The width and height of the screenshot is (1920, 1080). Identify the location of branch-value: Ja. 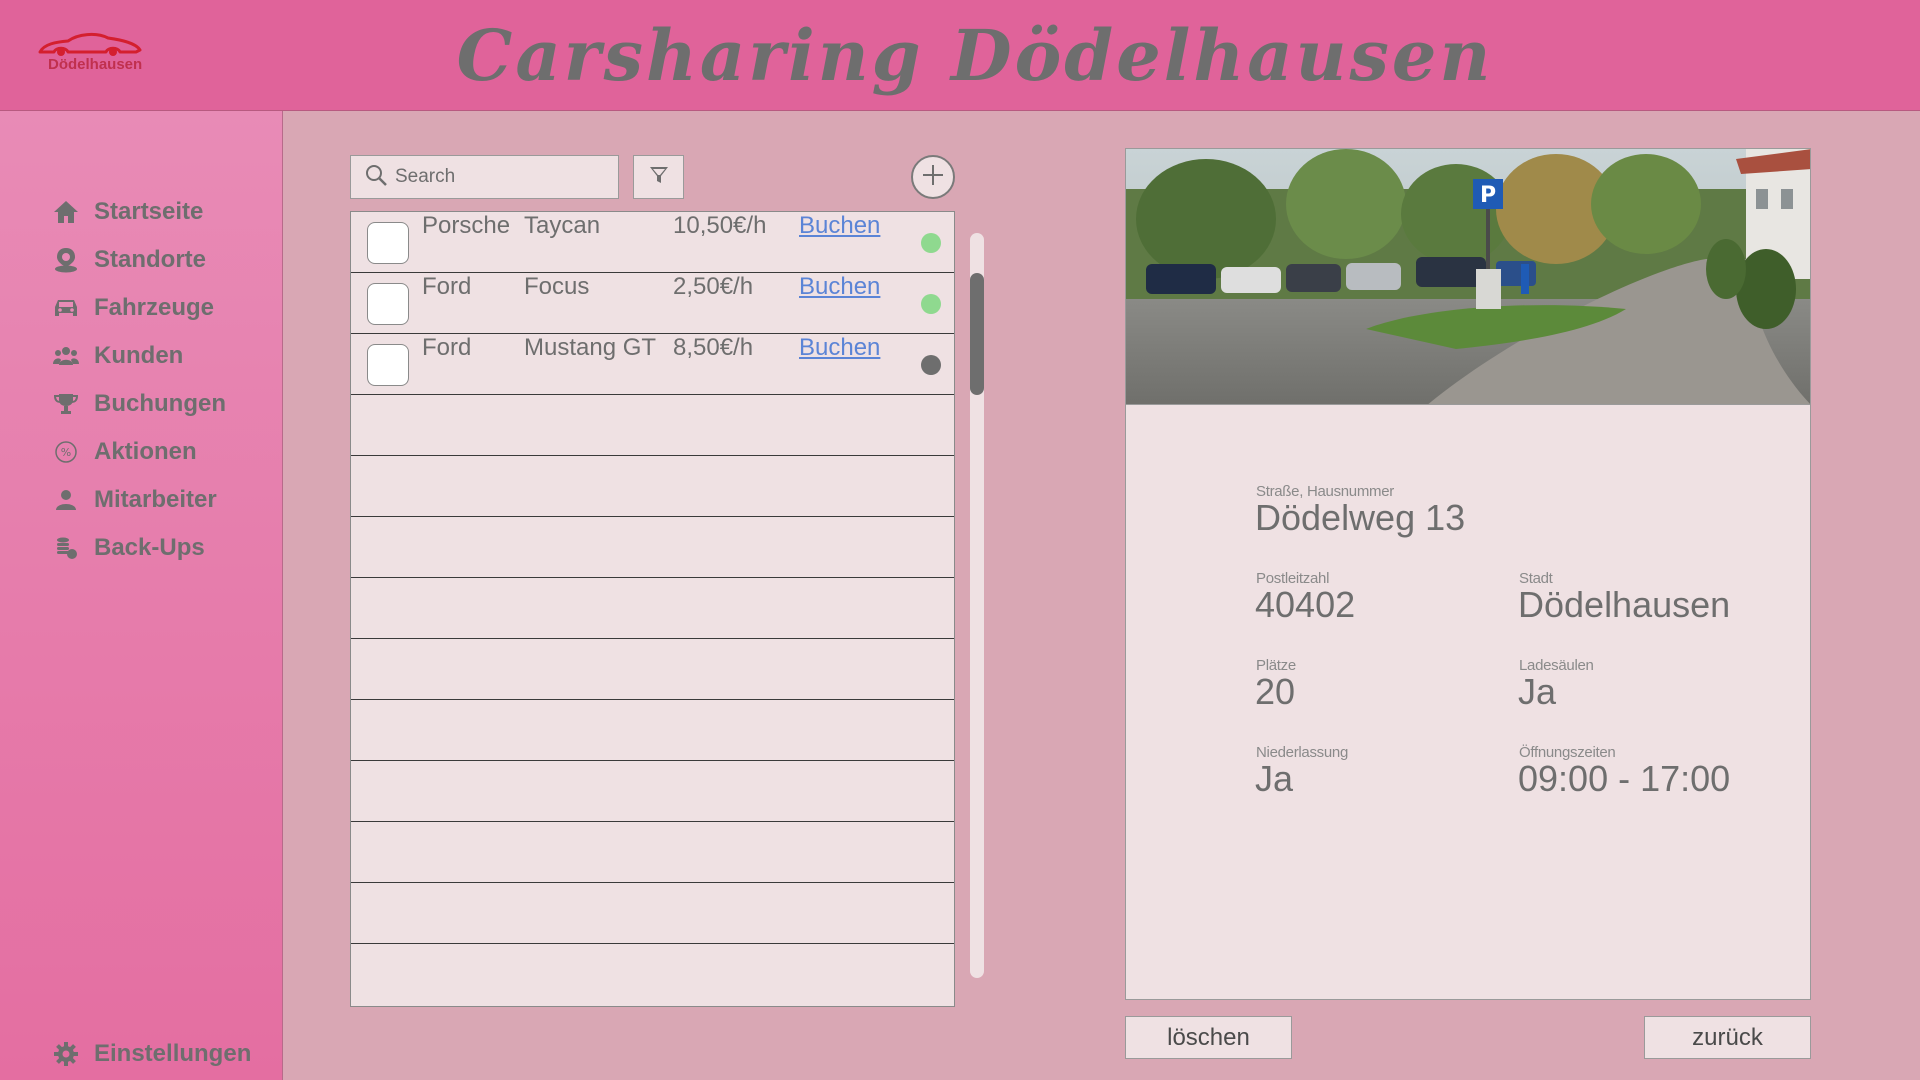
(1274, 778).